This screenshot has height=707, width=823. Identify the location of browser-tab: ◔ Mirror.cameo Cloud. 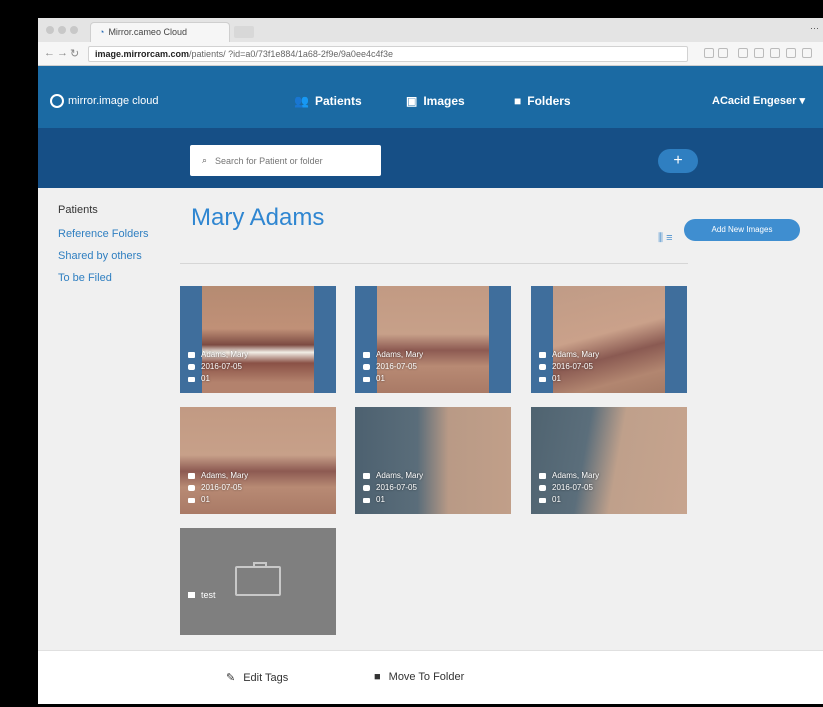
(160, 32).